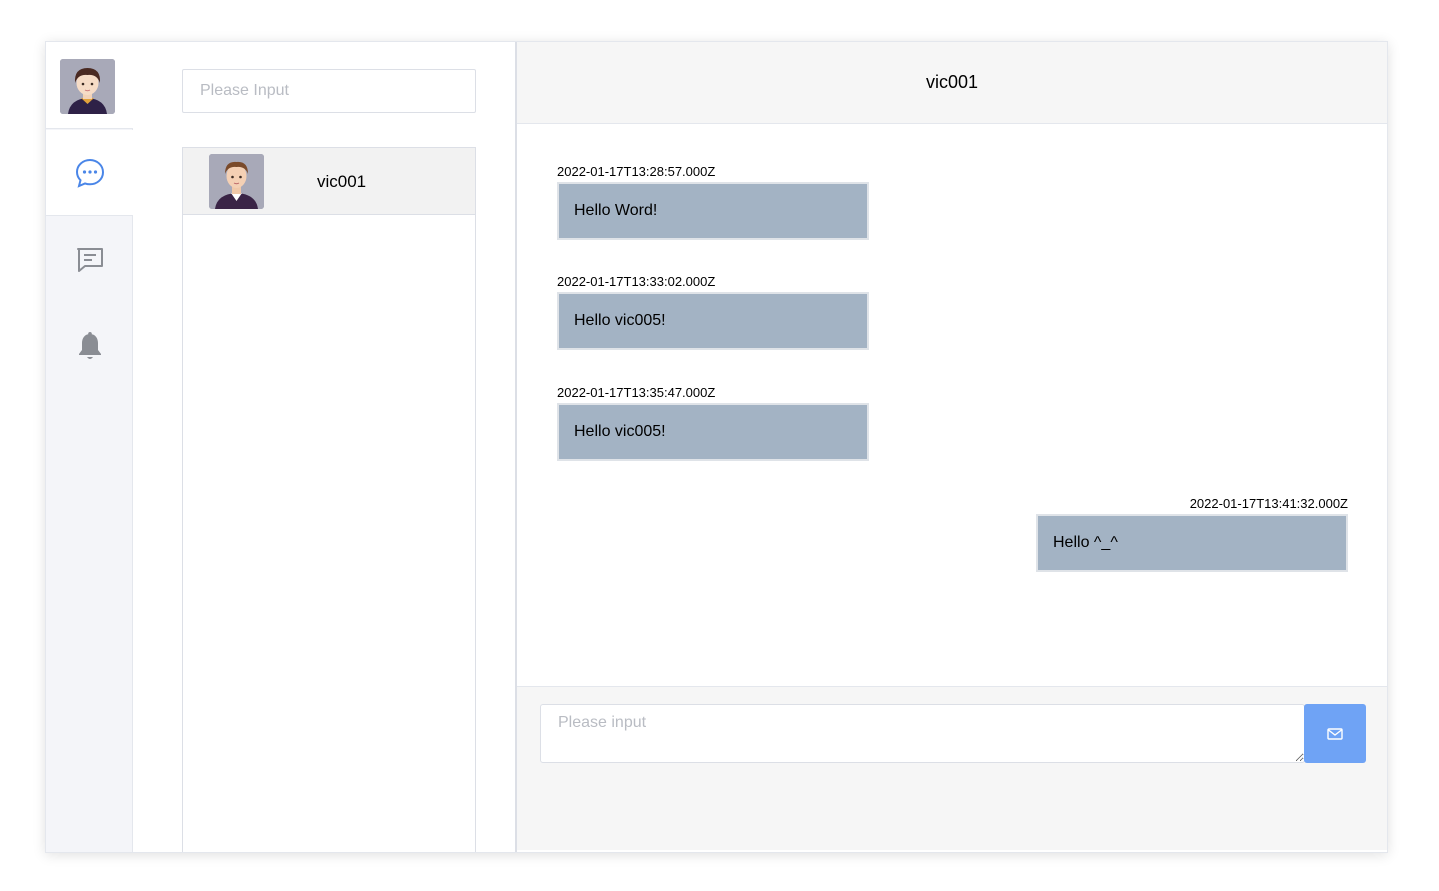 The image size is (1439, 891). I want to click on message-item: 2022-01-17T13:28:57.000Z Hello Word!, so click(713, 202).